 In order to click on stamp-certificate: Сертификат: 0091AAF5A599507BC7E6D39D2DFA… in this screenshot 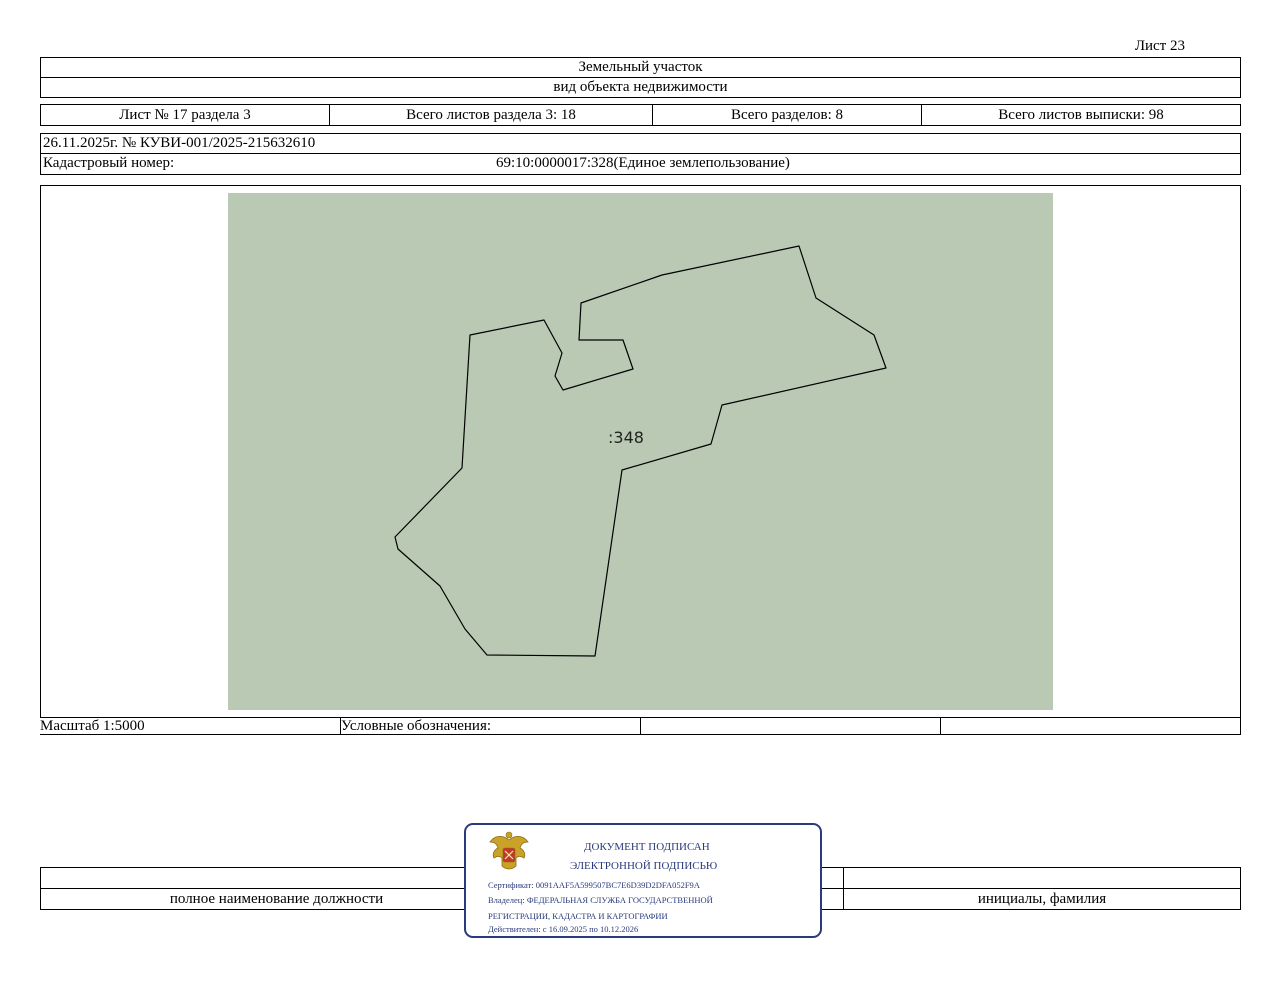, I will do `click(594, 885)`.